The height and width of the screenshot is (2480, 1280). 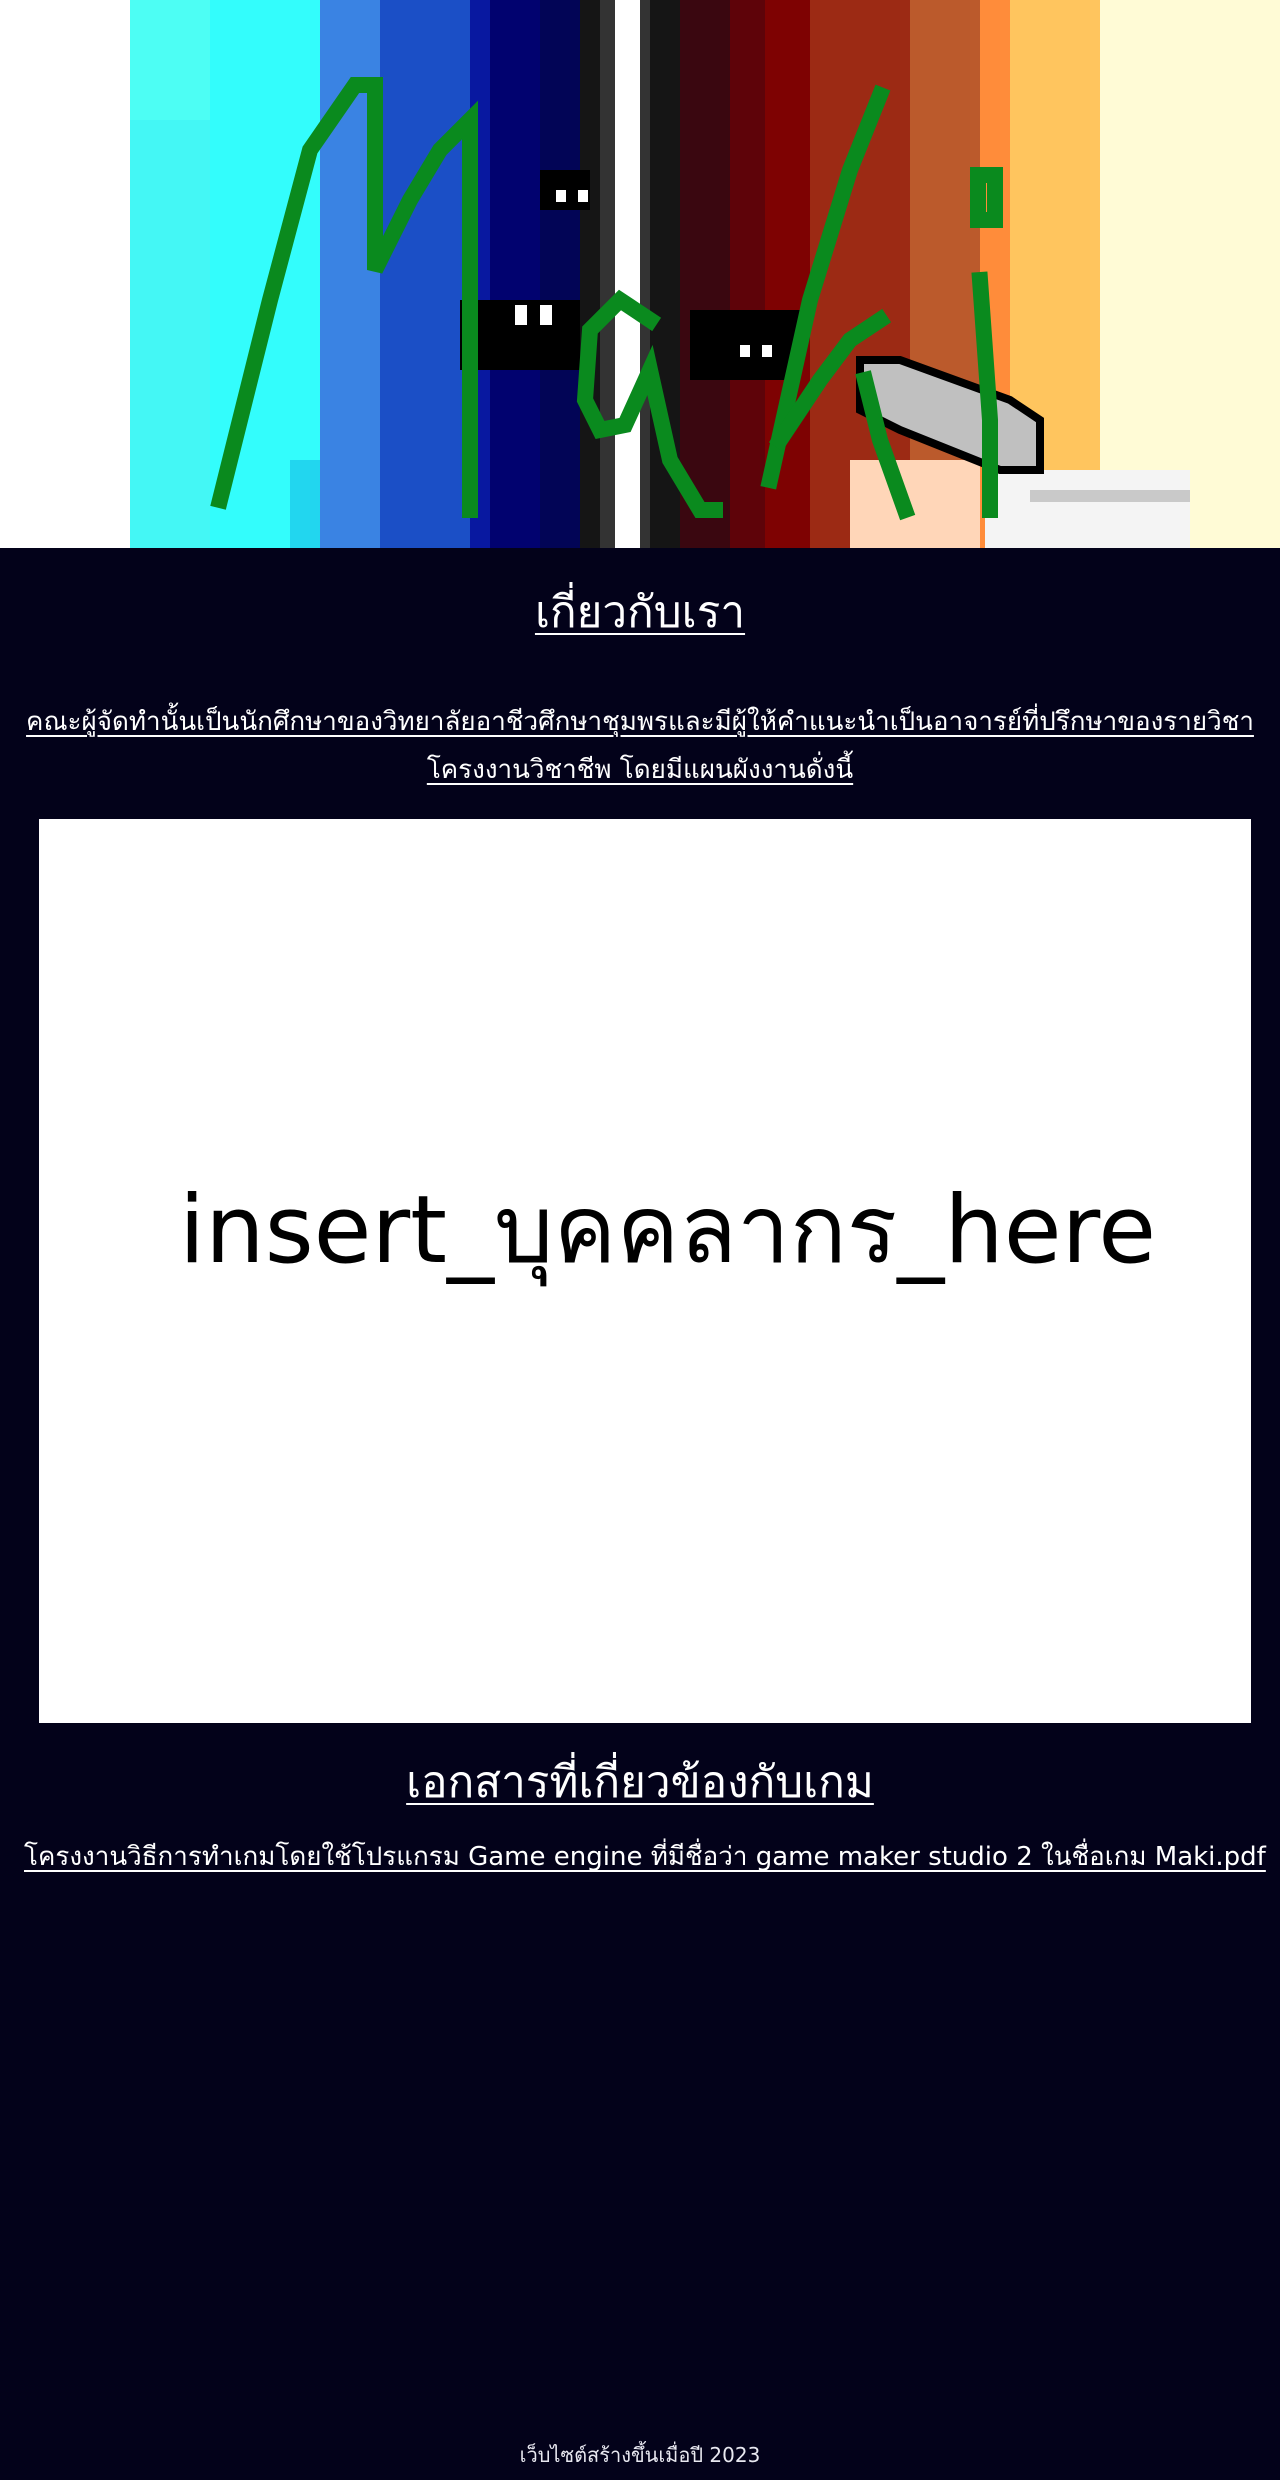 I want to click on about-us-heading: เกี่ยวกับเรา, so click(x=640, y=613).